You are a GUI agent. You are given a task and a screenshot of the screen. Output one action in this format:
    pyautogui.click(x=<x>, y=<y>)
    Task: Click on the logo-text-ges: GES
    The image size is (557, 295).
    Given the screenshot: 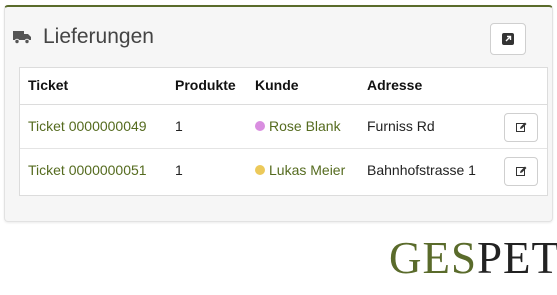 What is the action you would take?
    pyautogui.click(x=433, y=258)
    